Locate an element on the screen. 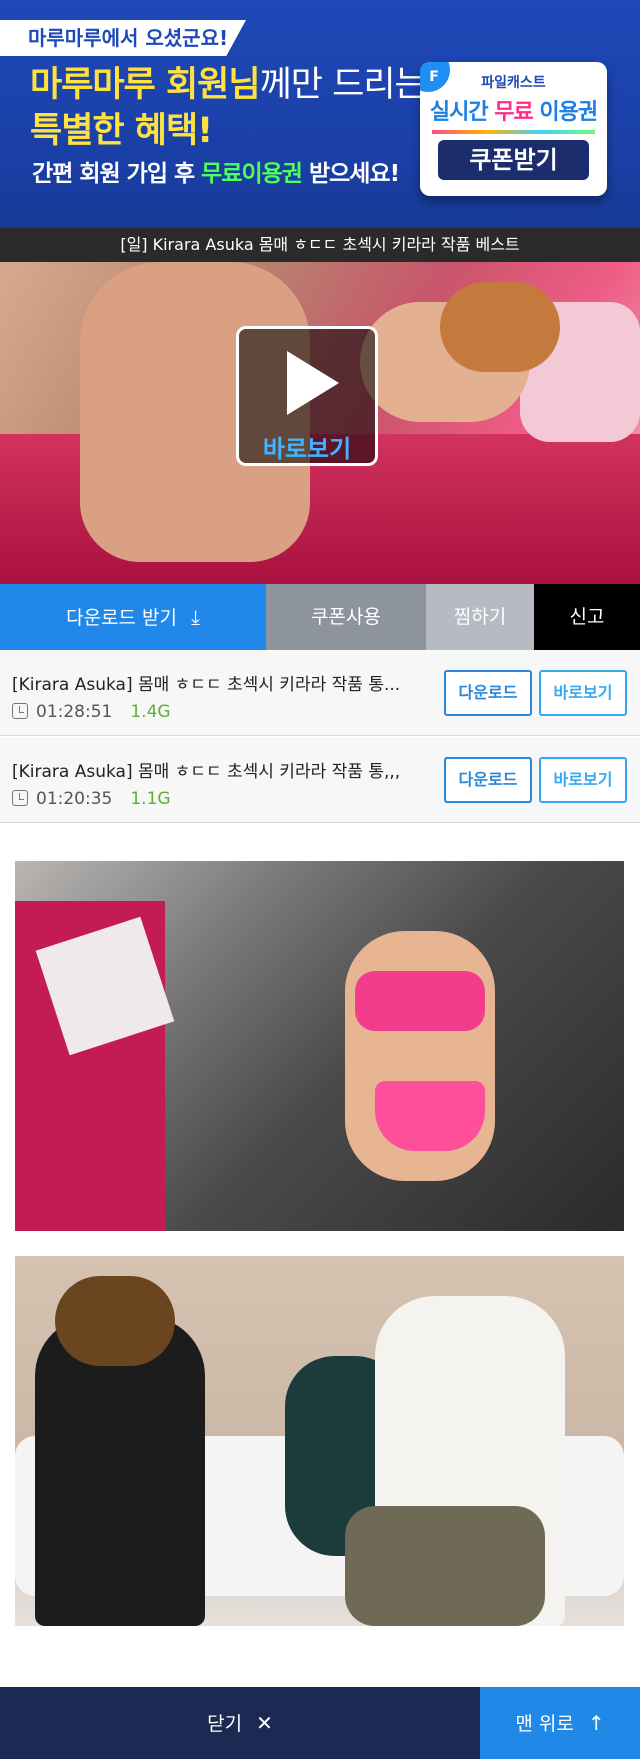  close-button: 닫기 ✕ is located at coordinates (240, 1723).